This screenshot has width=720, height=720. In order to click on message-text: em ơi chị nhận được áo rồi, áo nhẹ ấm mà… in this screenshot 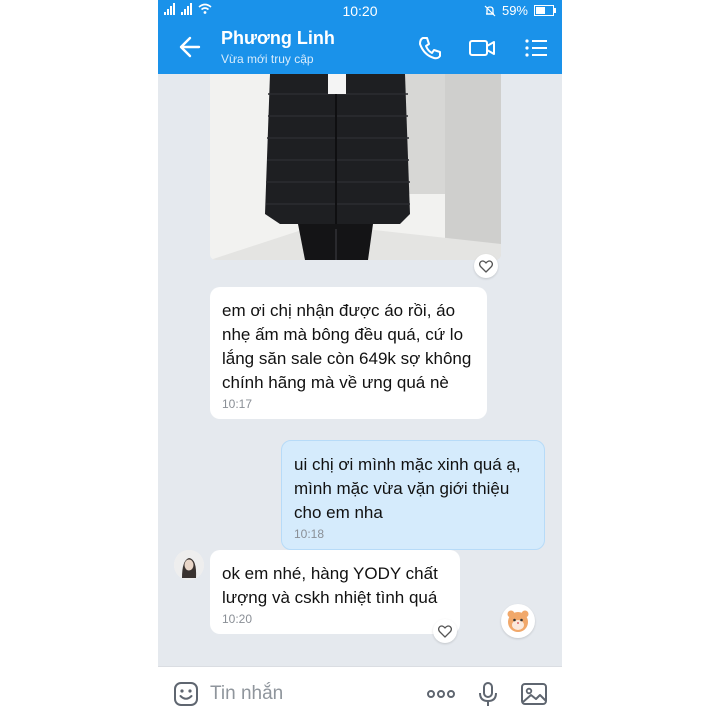, I will do `click(347, 346)`.